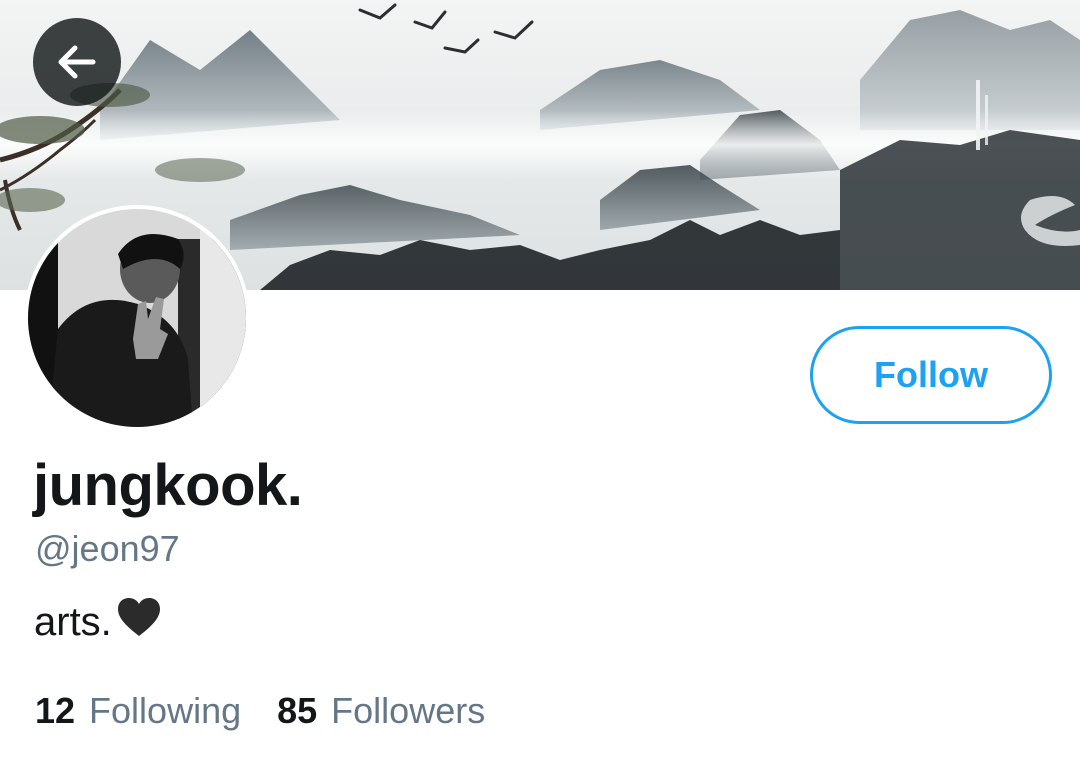  What do you see at coordinates (139, 622) in the screenshot?
I see `black-heart-icon` at bounding box center [139, 622].